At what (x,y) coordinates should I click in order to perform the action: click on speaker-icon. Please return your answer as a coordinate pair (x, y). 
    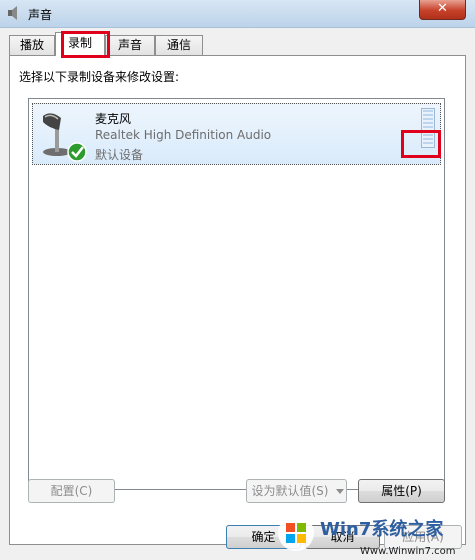
    Looking at the image, I should click on (12, 13).